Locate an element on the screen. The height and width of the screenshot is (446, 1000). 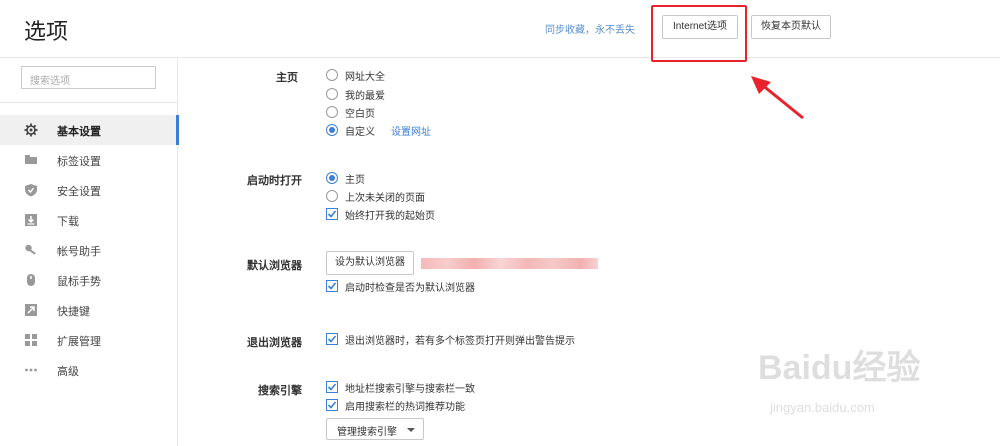
hot-words-checkbox: 启用搜索栏的热词推荐功能 is located at coordinates (395, 405).